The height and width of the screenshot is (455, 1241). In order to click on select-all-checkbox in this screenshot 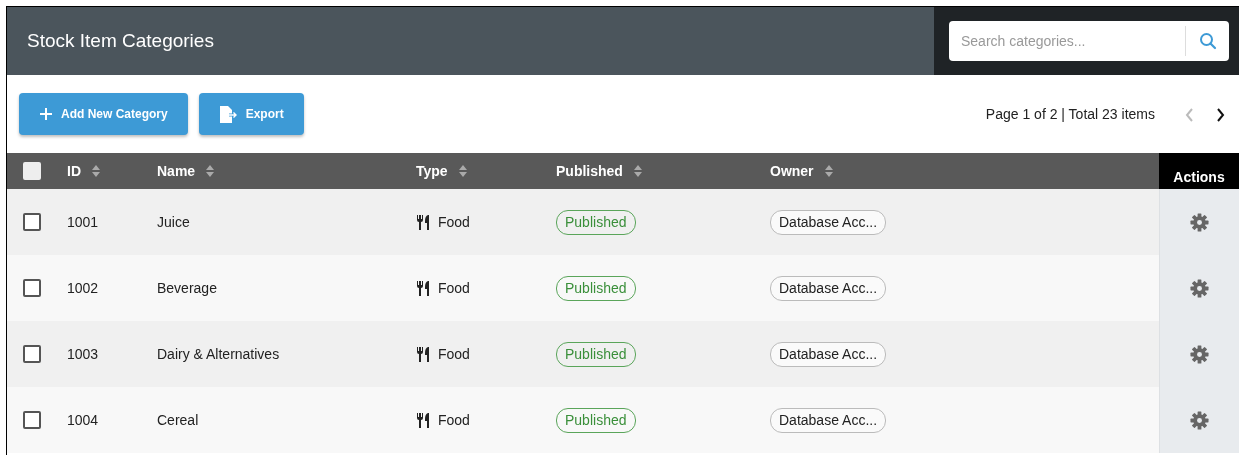, I will do `click(32, 171)`.